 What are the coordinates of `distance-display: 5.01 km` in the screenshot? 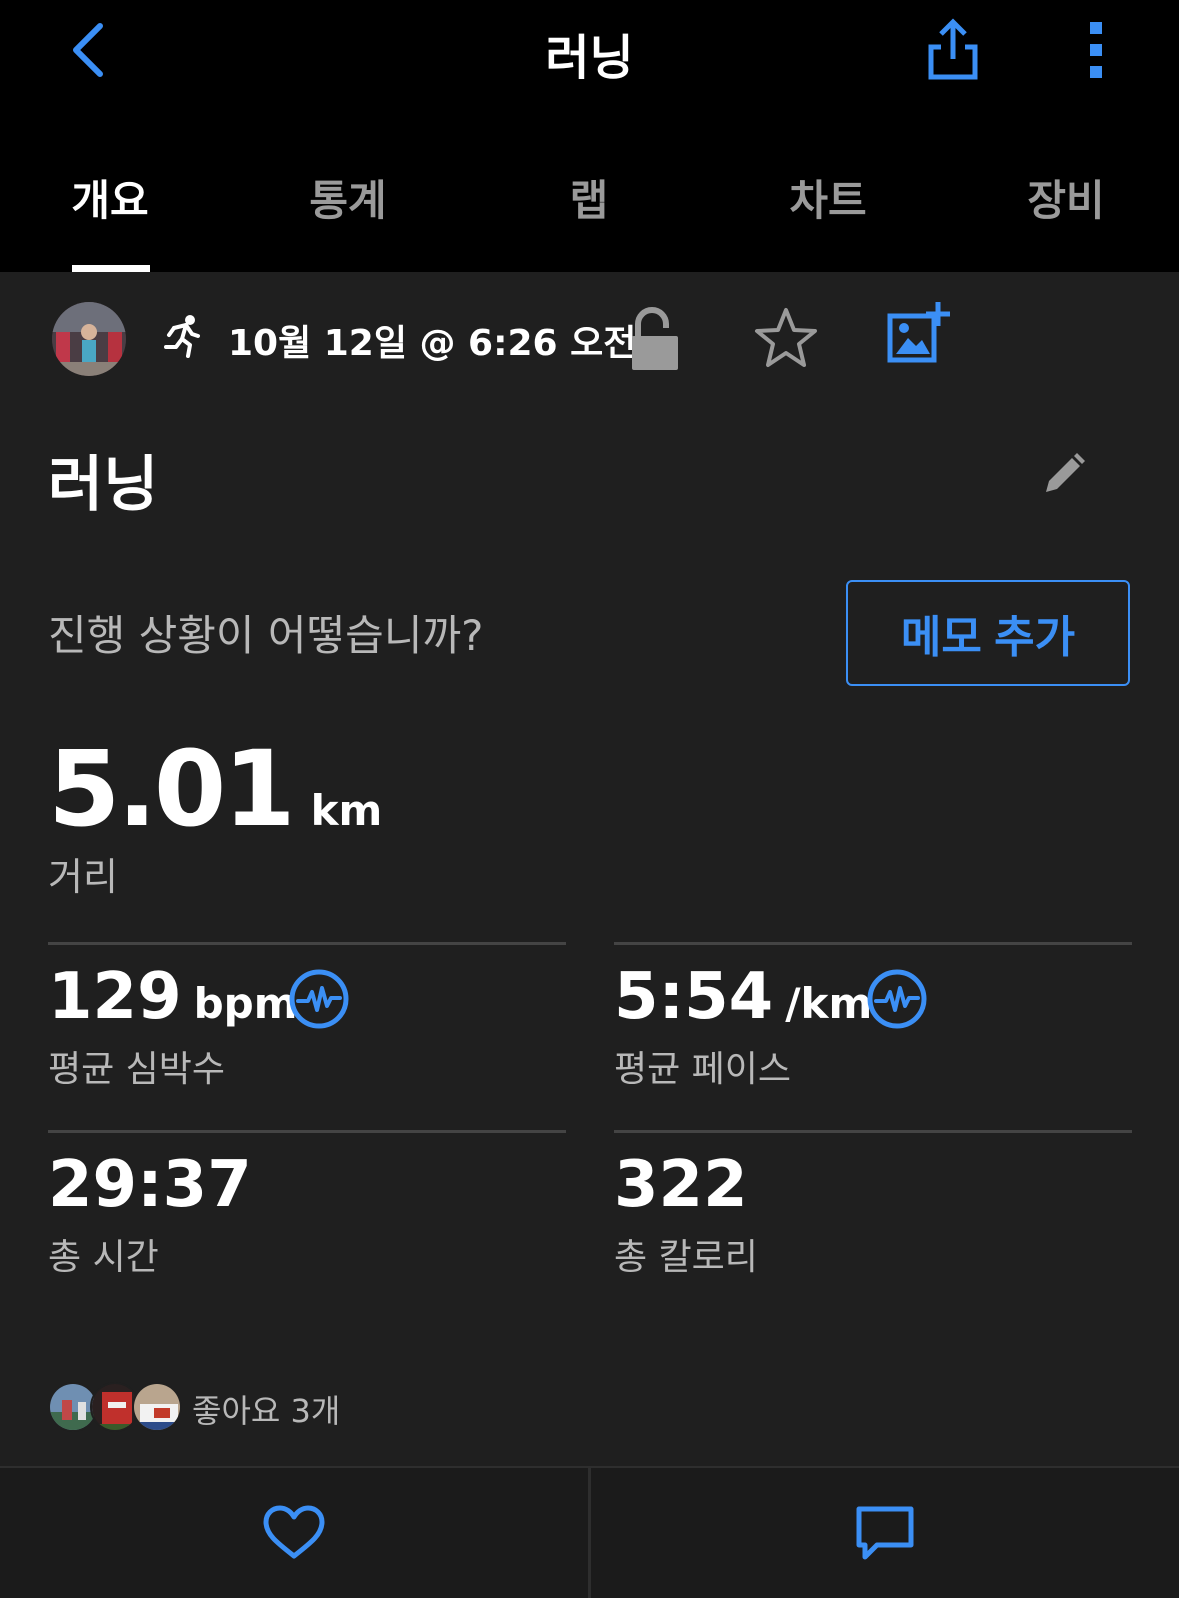 It's located at (215, 789).